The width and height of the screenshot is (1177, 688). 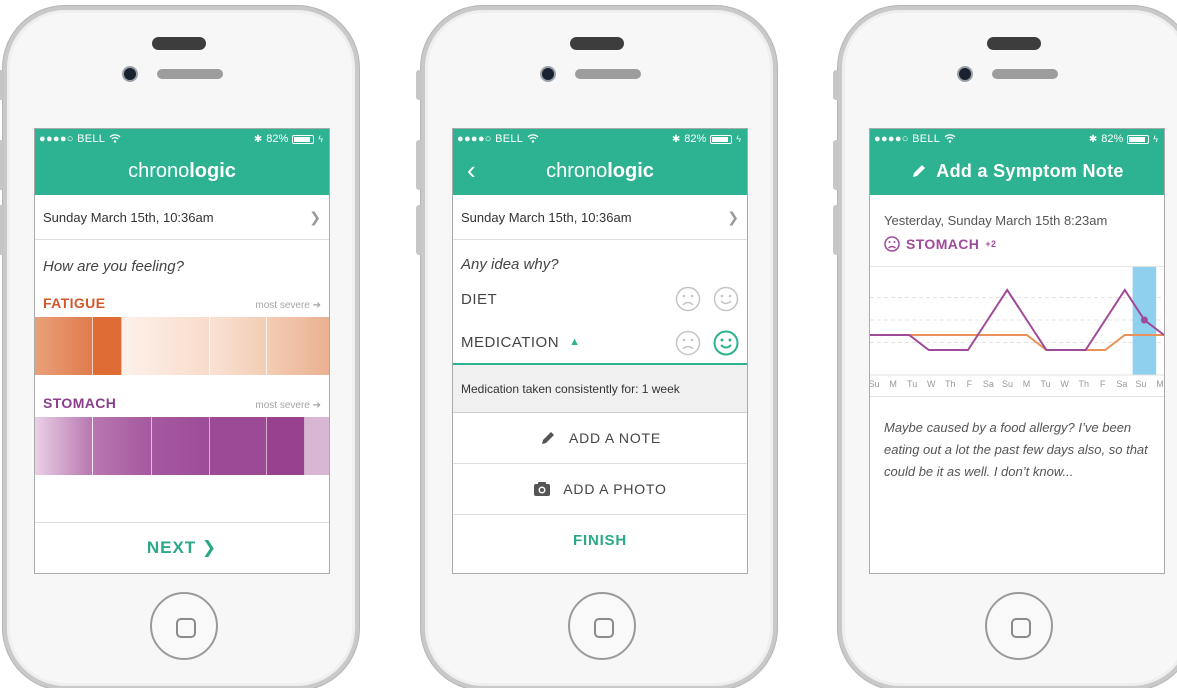 I want to click on x-tick-label: W, so click(x=931, y=384).